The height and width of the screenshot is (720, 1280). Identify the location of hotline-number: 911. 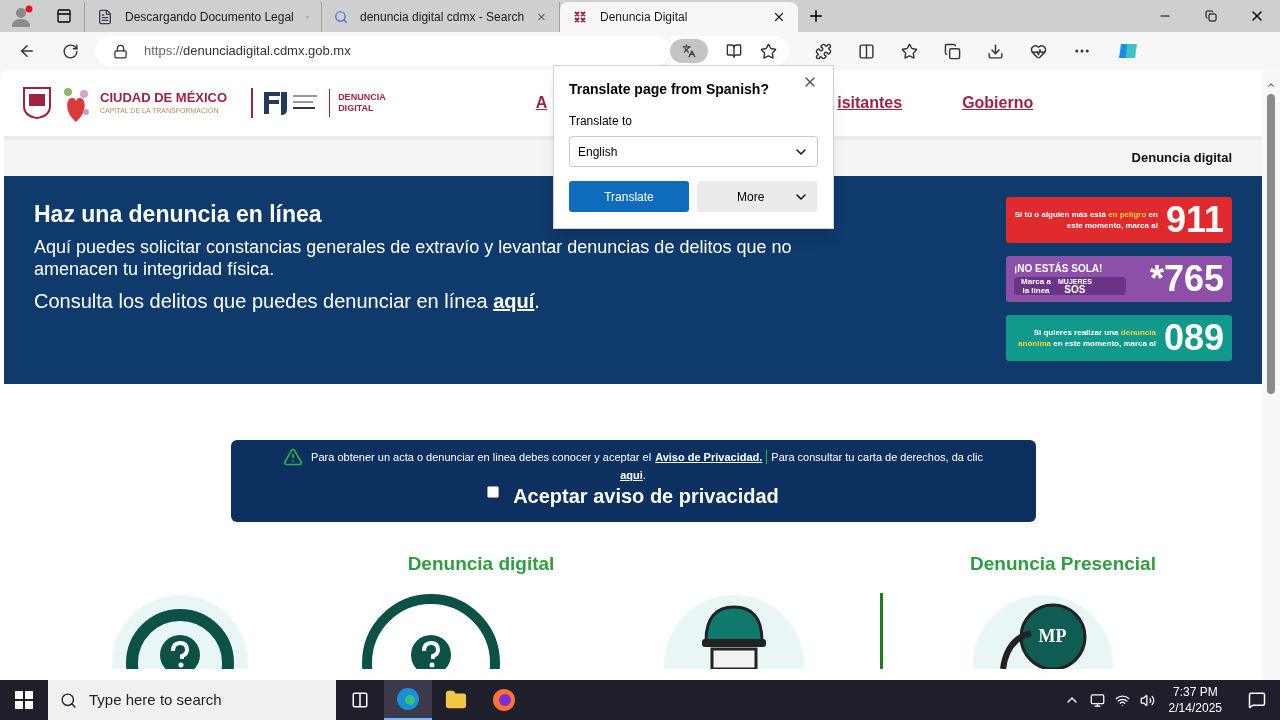
(1194, 220).